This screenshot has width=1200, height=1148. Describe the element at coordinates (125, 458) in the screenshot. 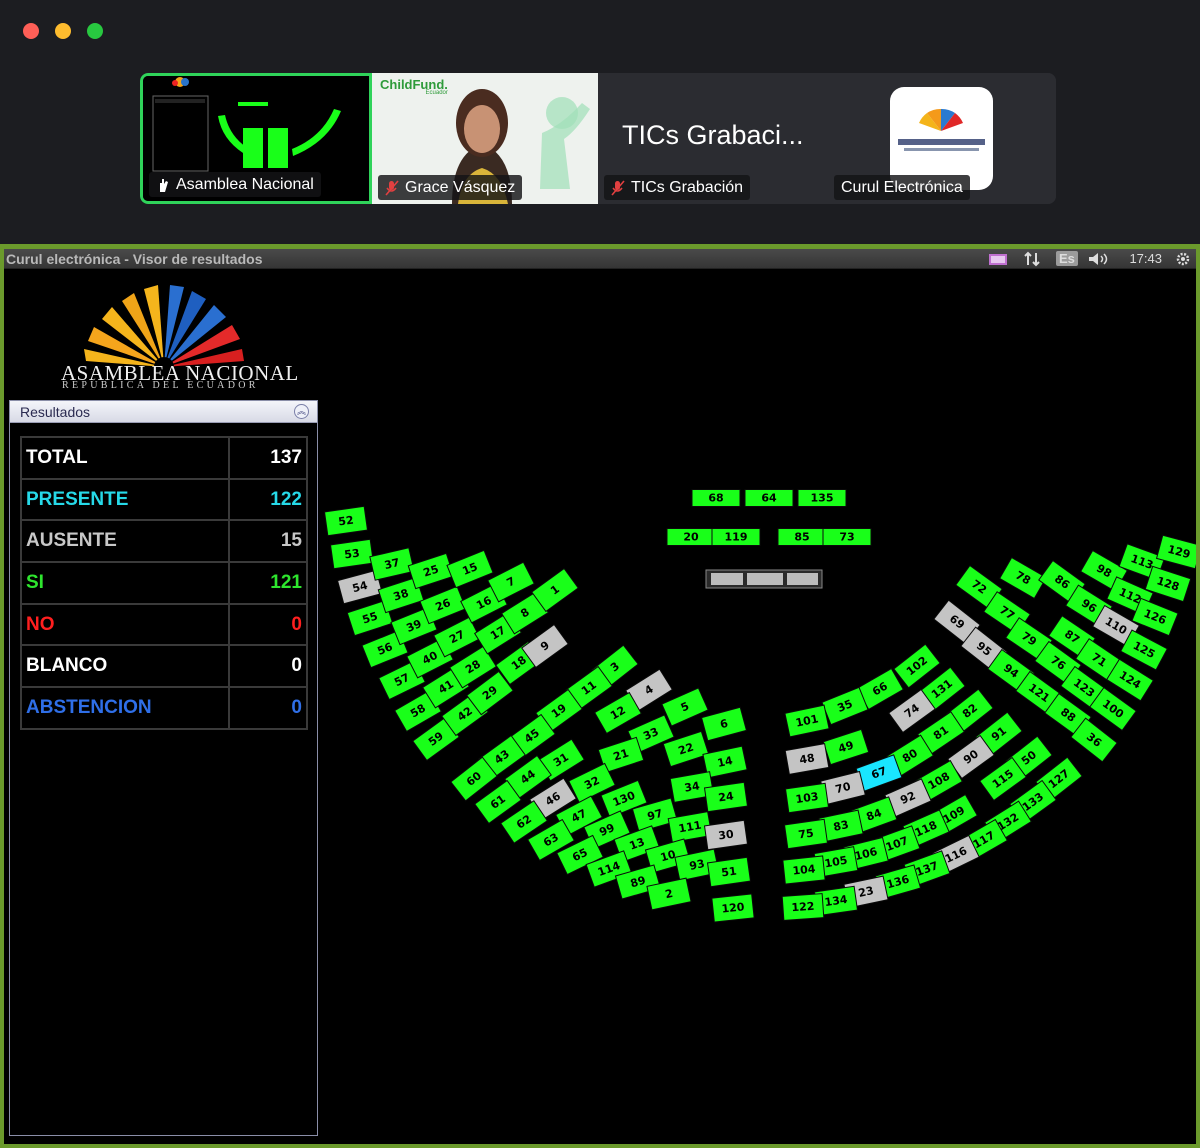

I see `result-label: TOTAL` at that location.